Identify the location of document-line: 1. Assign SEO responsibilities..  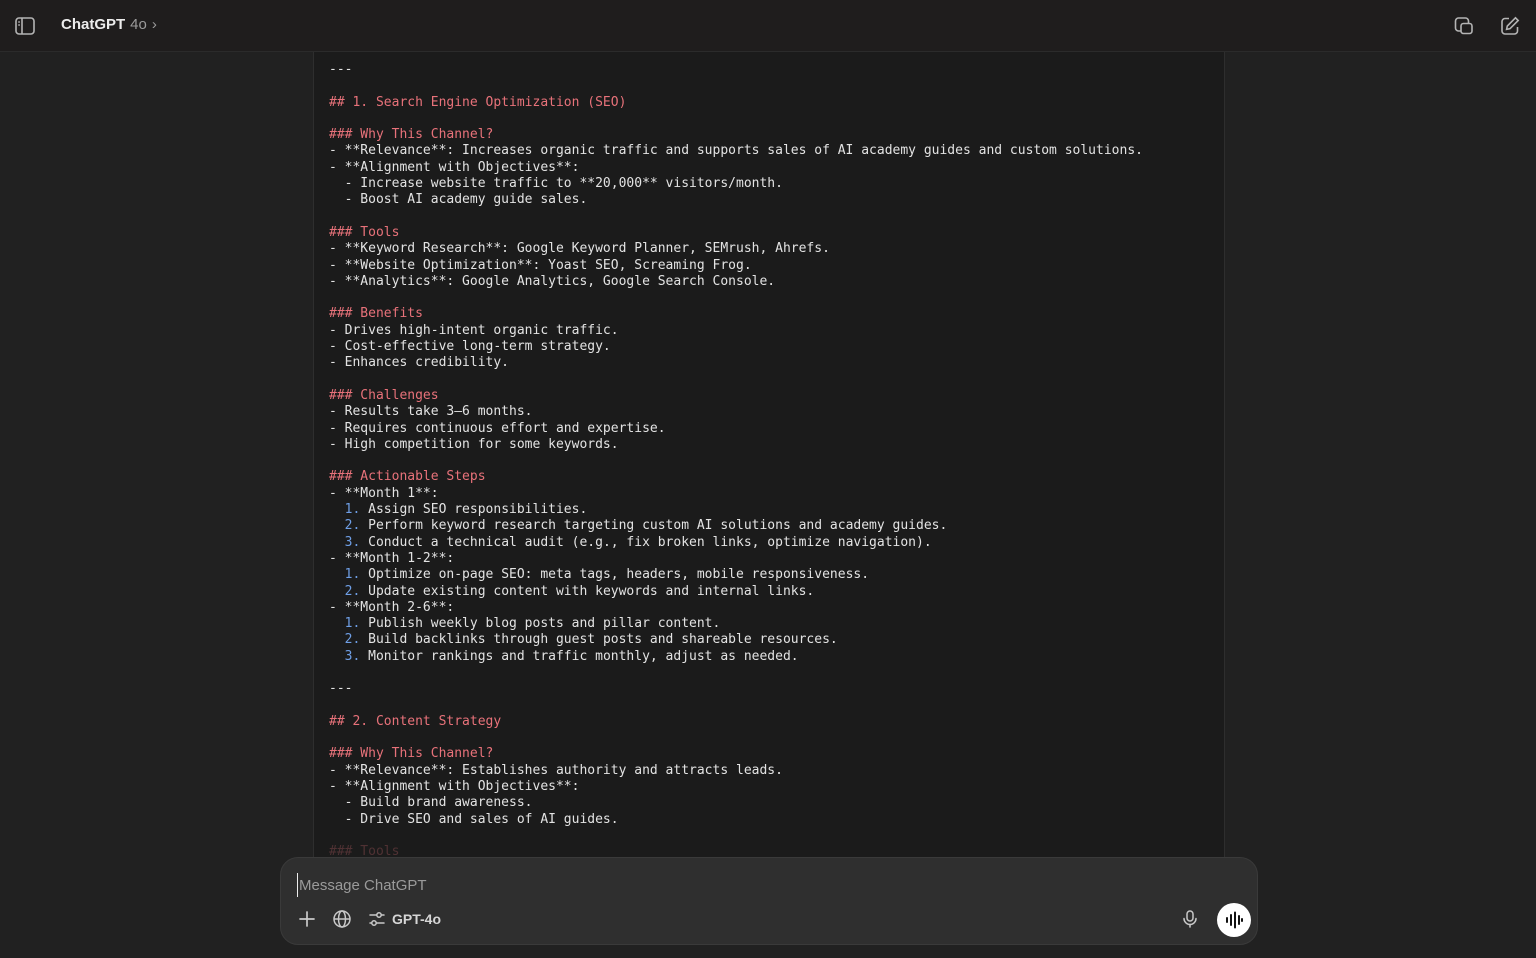
(736, 510).